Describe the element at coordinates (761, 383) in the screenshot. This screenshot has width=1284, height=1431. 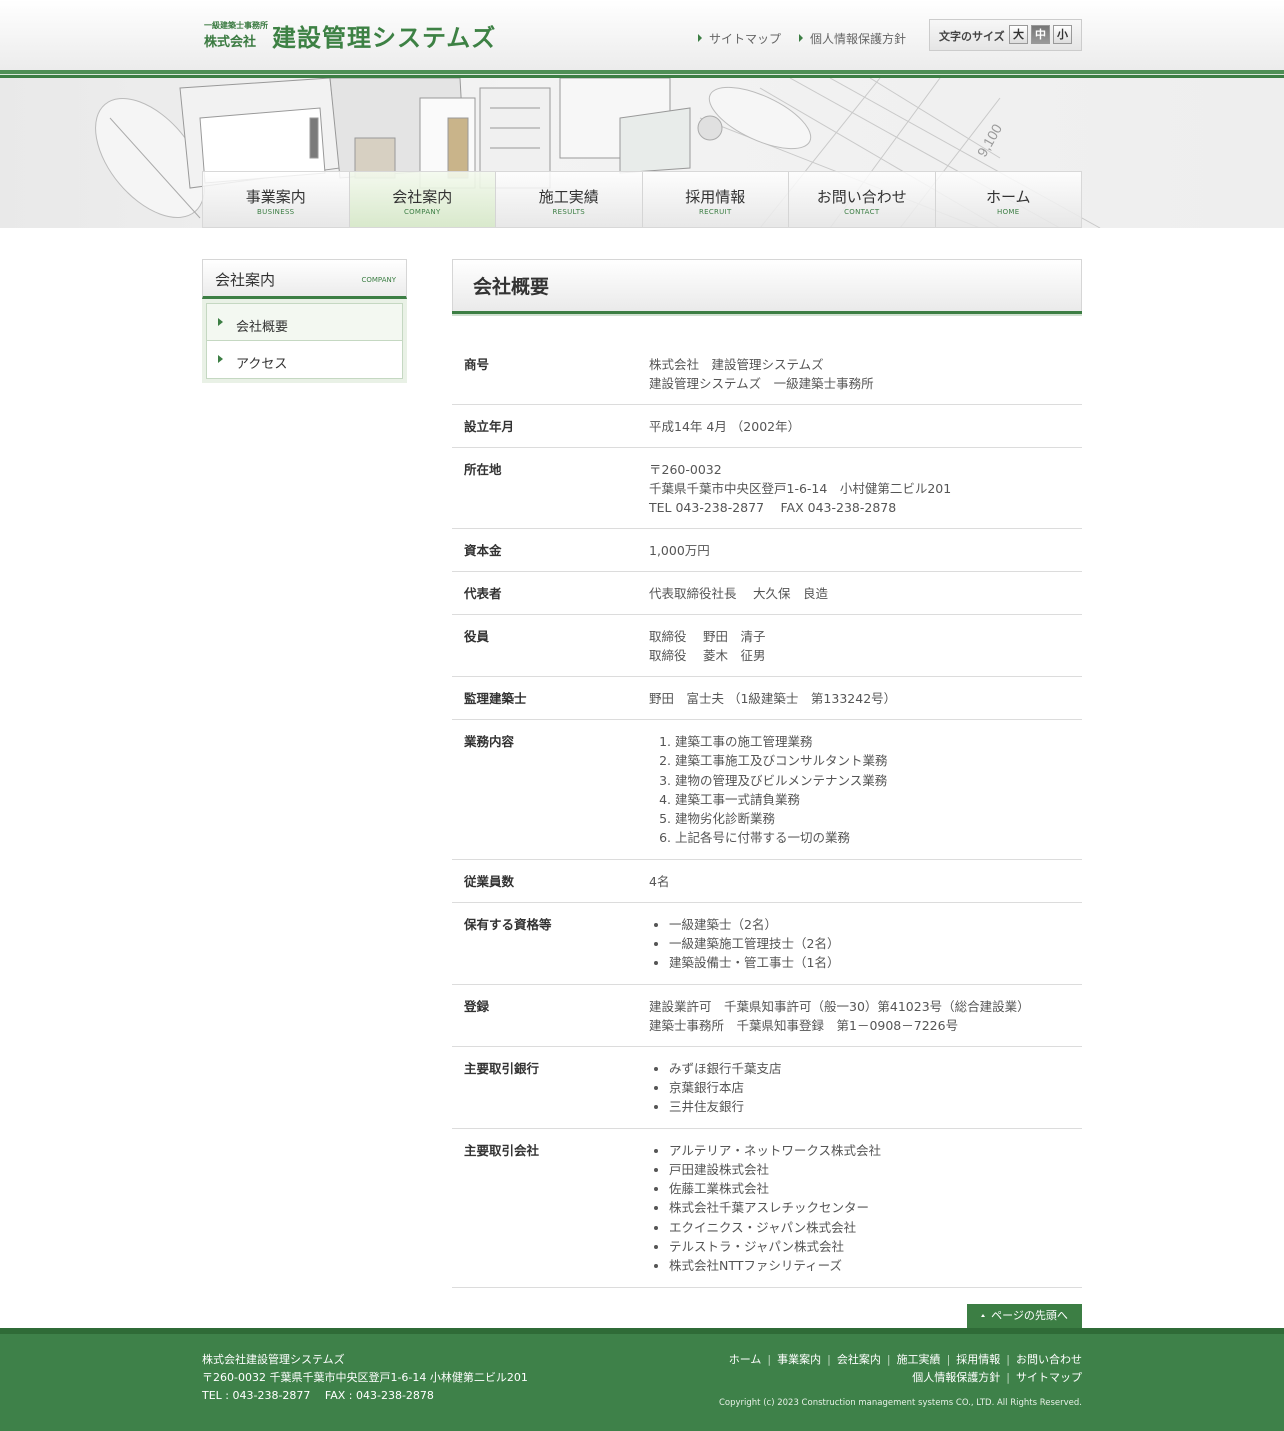
I see `value-line: 建設管理システムズ 一級建築士事務所` at that location.